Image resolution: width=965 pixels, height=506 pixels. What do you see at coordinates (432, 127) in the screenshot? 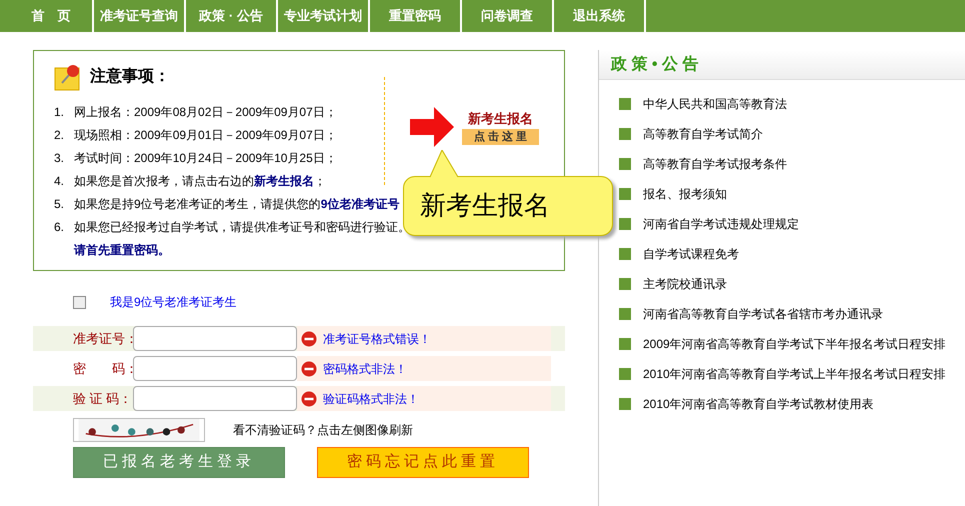
I see `arrow-icon` at bounding box center [432, 127].